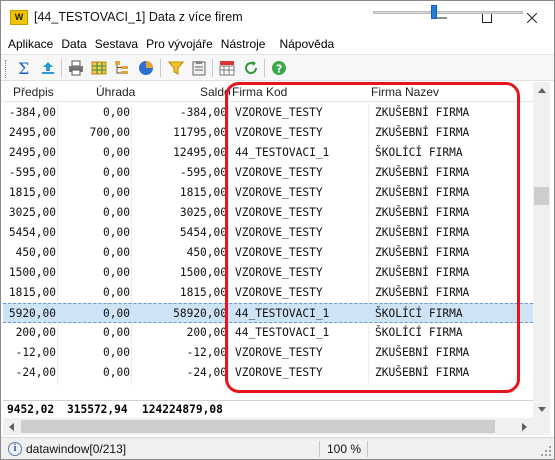 The width and height of the screenshot is (555, 460). Describe the element at coordinates (76, 68) in the screenshot. I see `print-button` at that location.